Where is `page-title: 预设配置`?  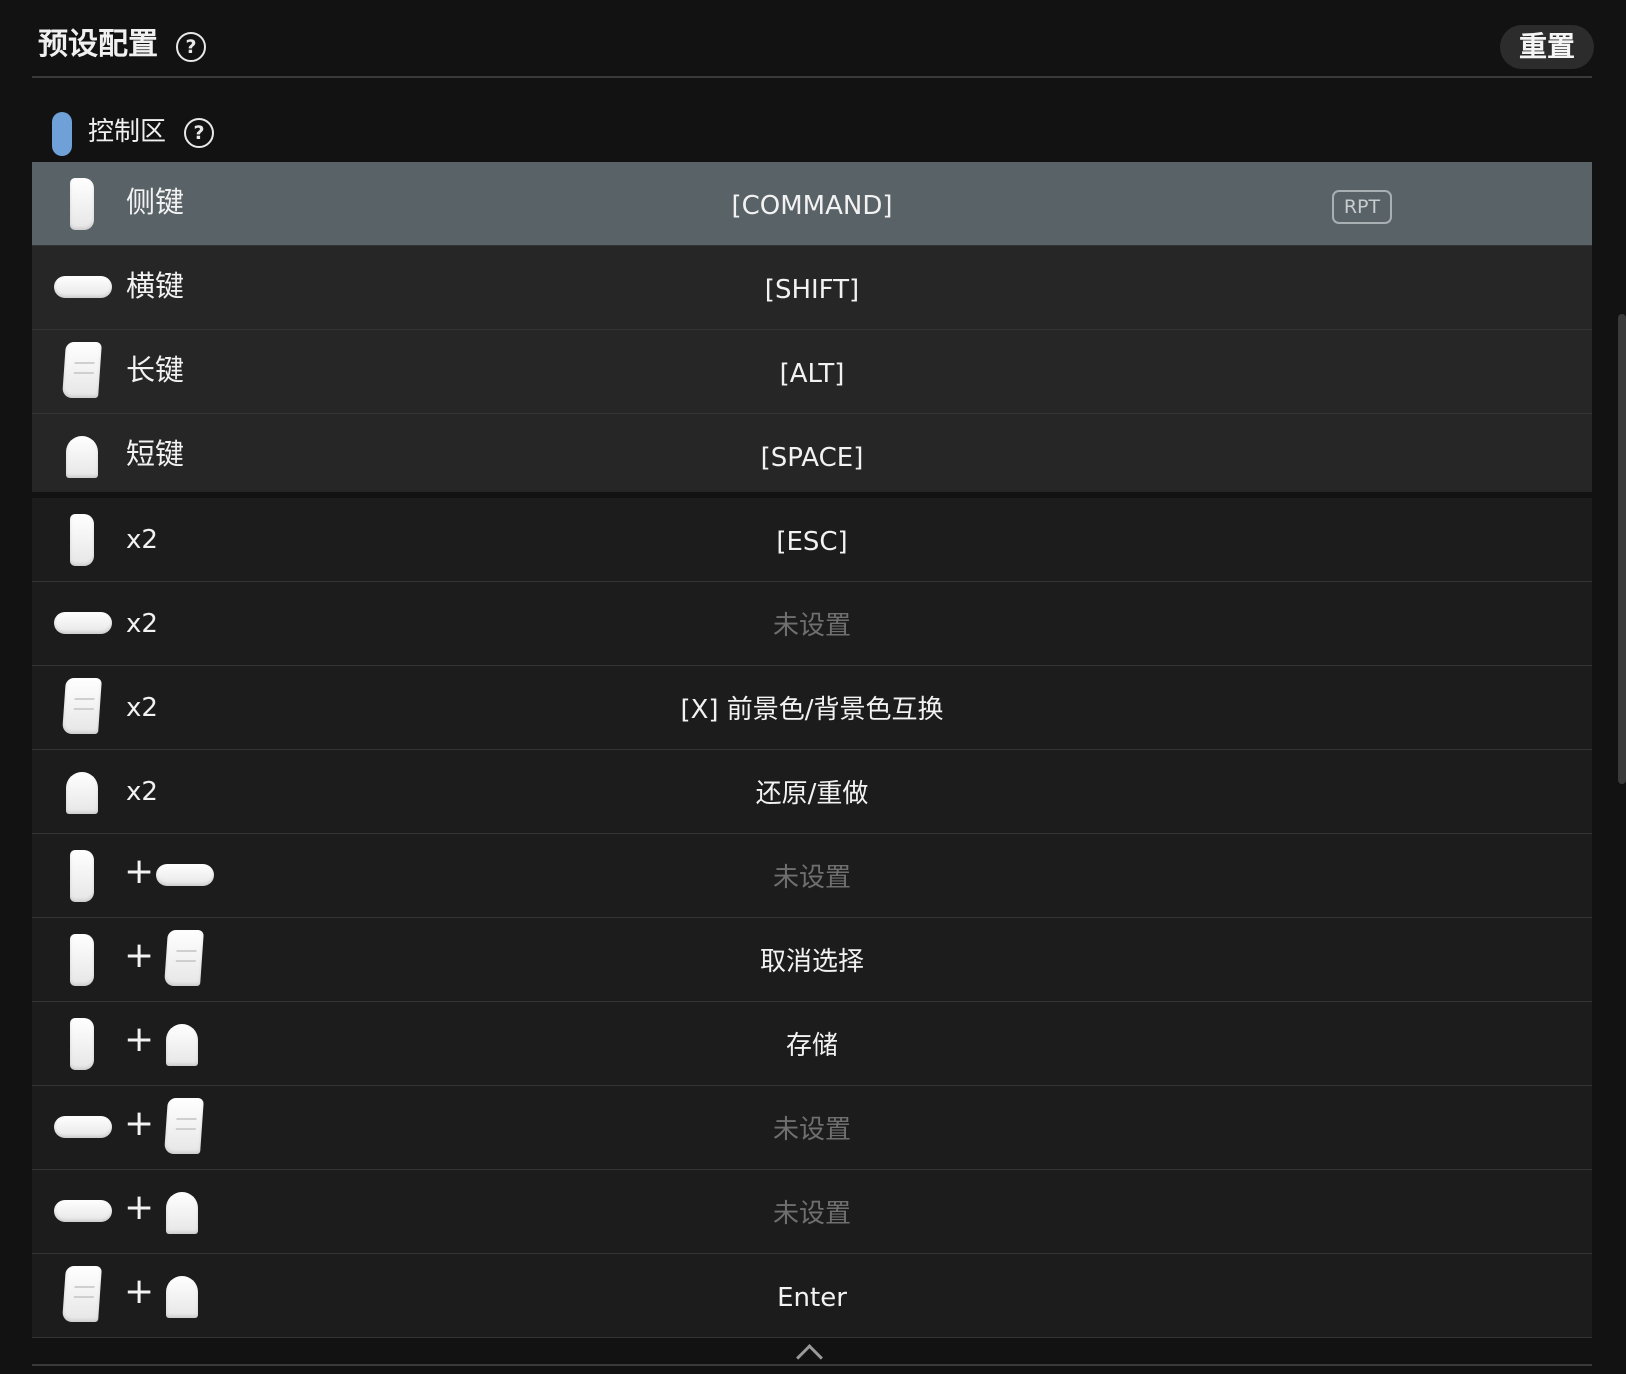 page-title: 预设配置 is located at coordinates (98, 44).